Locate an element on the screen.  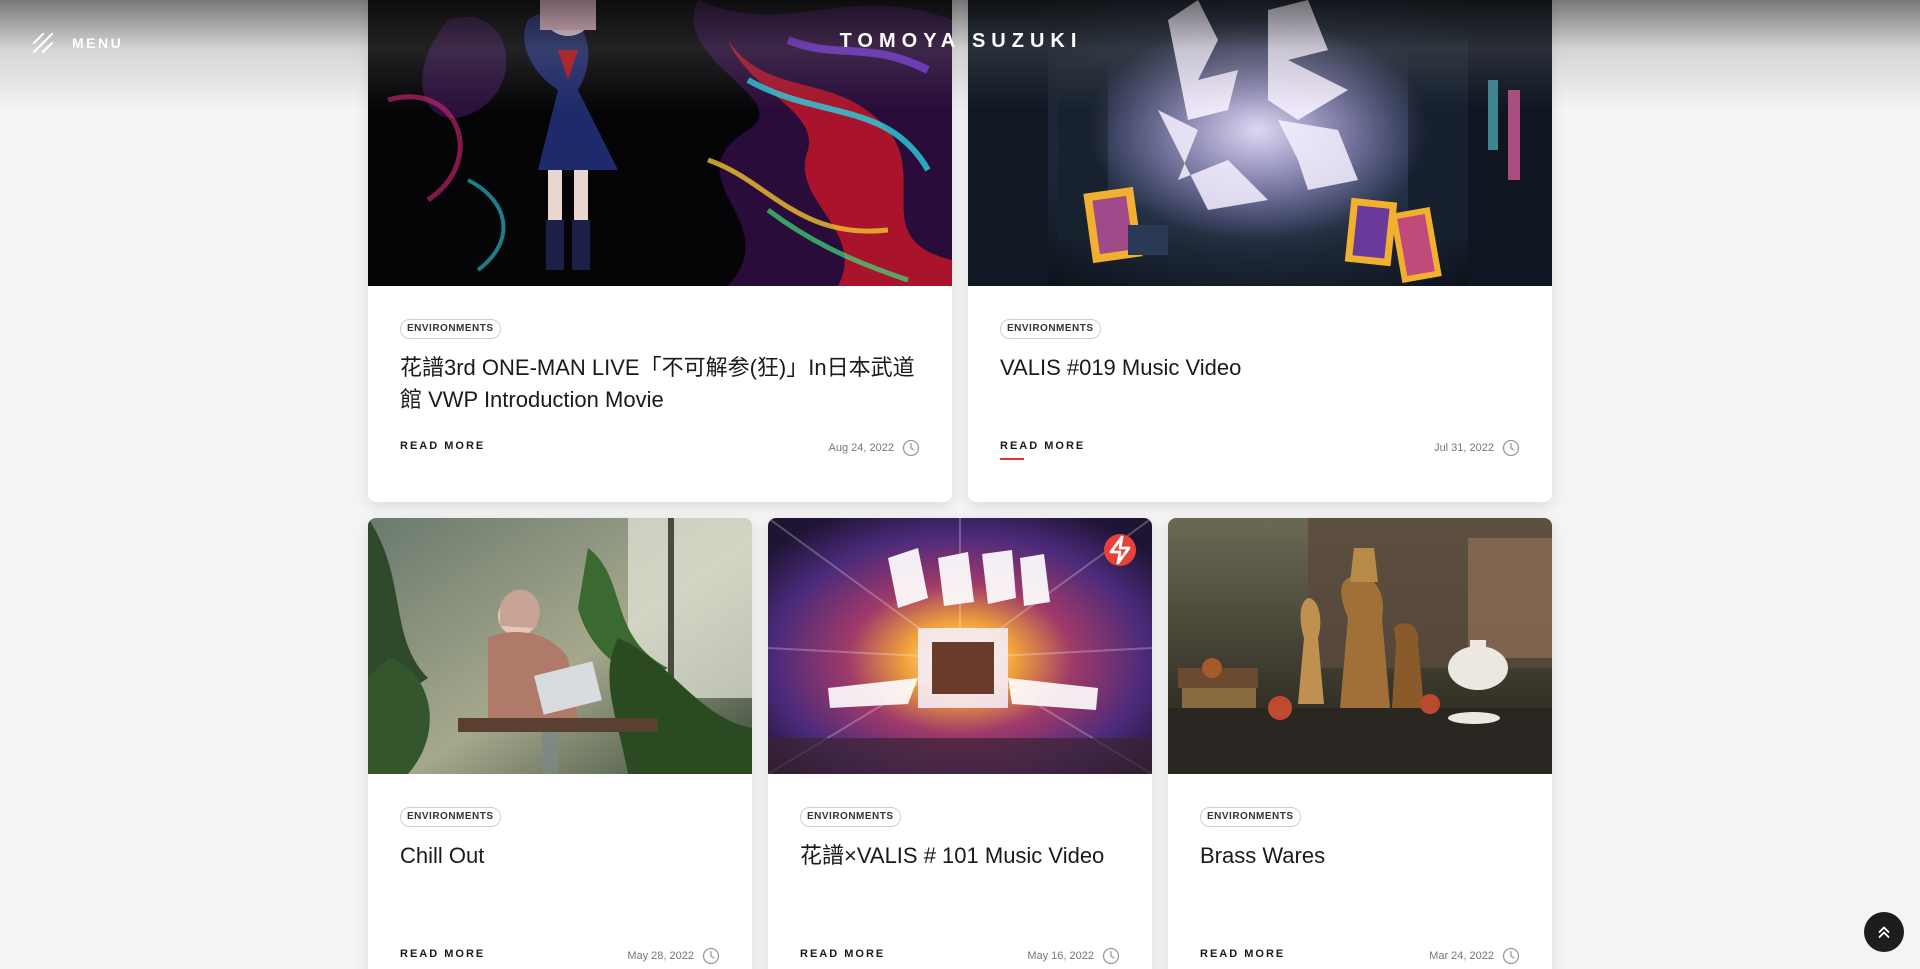
date-text: Aug 24, 2022 is located at coordinates (861, 448).